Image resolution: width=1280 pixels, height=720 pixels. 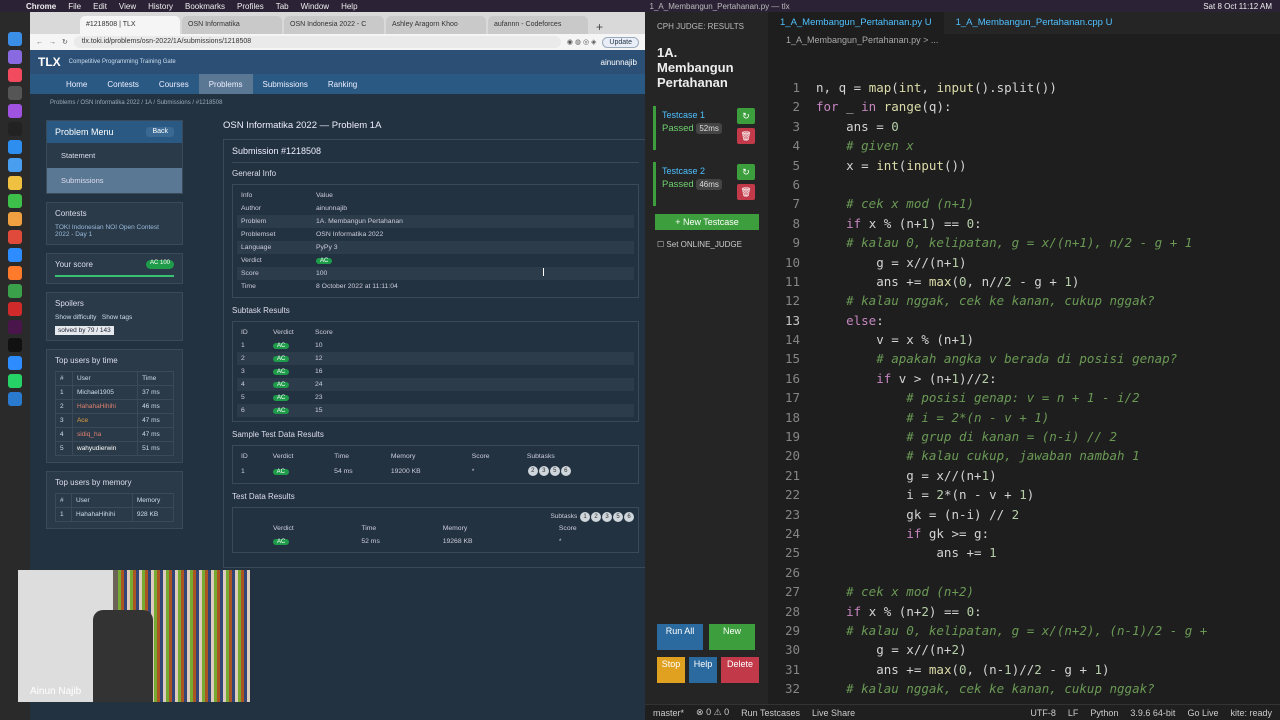 What do you see at coordinates (15, 327) in the screenshot?
I see `slack-icon` at bounding box center [15, 327].